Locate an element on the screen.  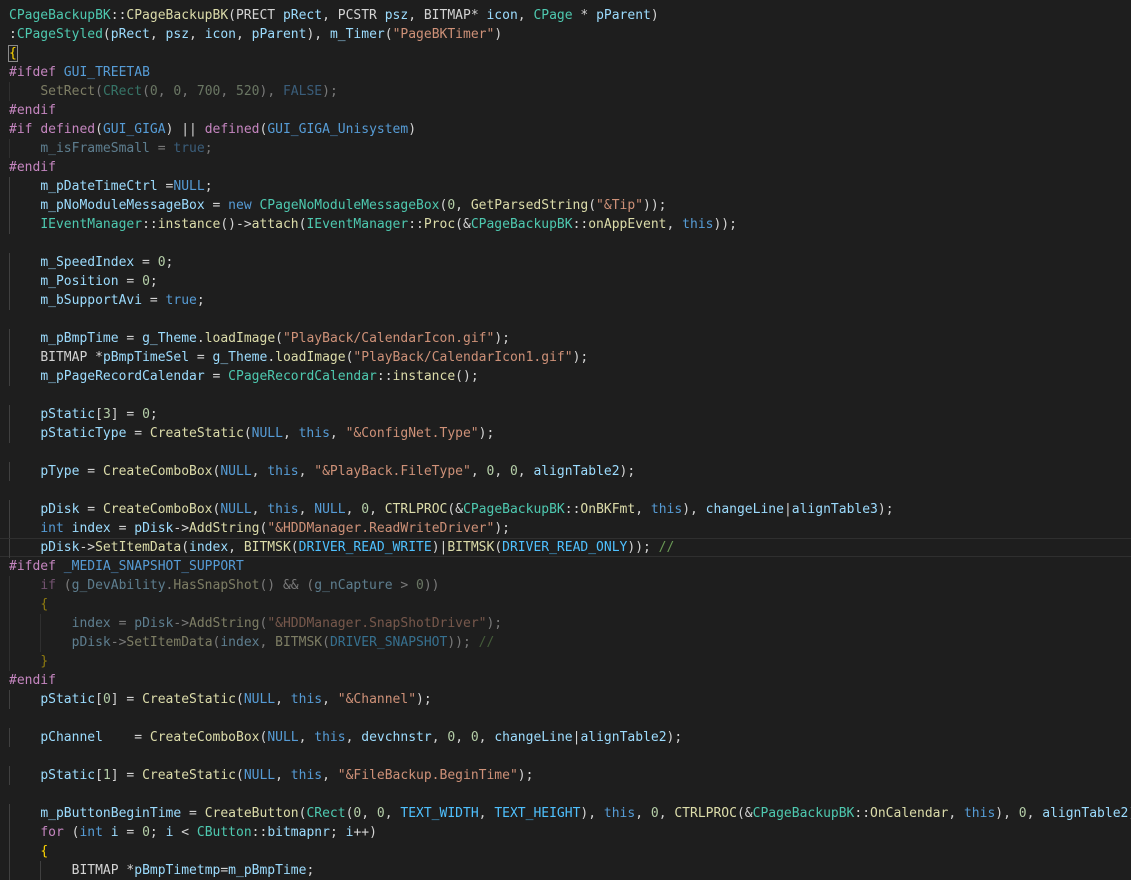
code-line: #ifdef GUI_TREETAB is located at coordinates (565, 72).